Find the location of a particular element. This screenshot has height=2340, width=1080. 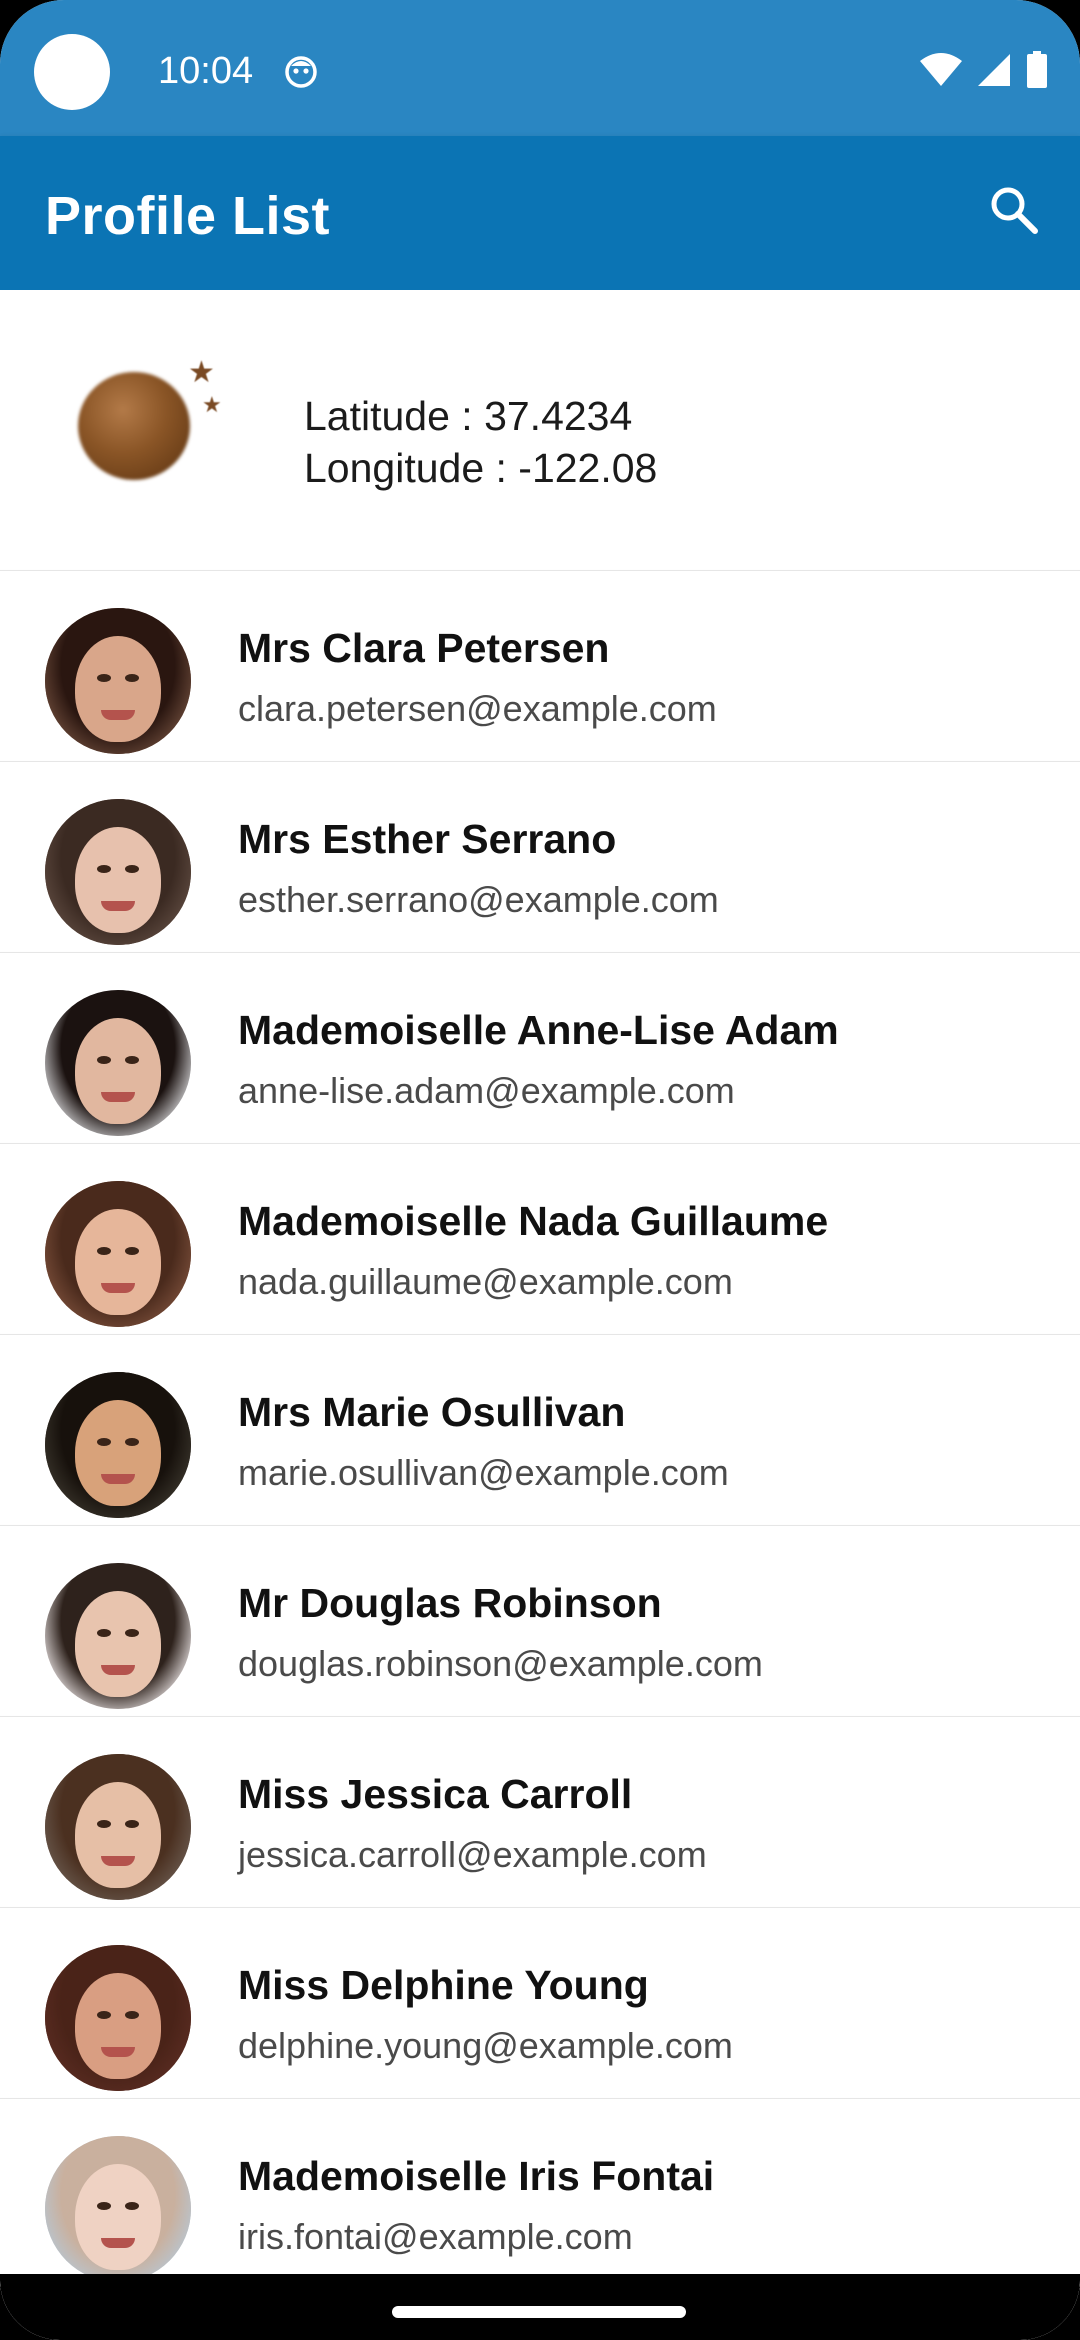

navigation-bar is located at coordinates (540, 2307).